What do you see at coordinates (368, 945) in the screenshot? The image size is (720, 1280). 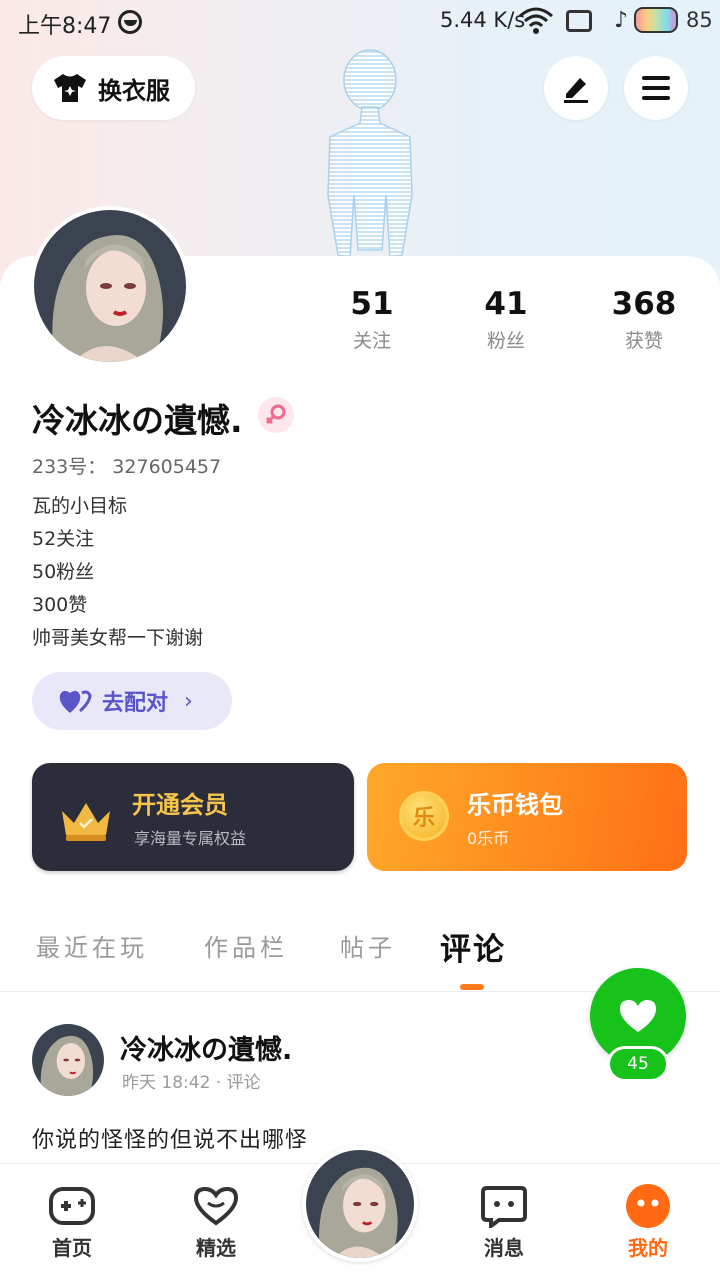 I see `tab-posts: 帖子` at bounding box center [368, 945].